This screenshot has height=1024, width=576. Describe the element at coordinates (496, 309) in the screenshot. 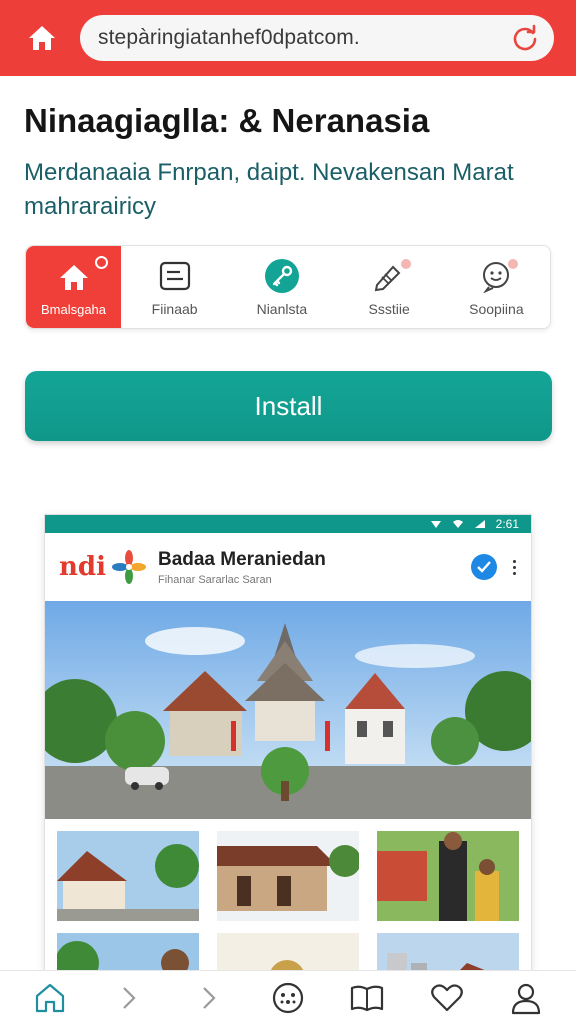

I see `category-label: Soopiina` at that location.